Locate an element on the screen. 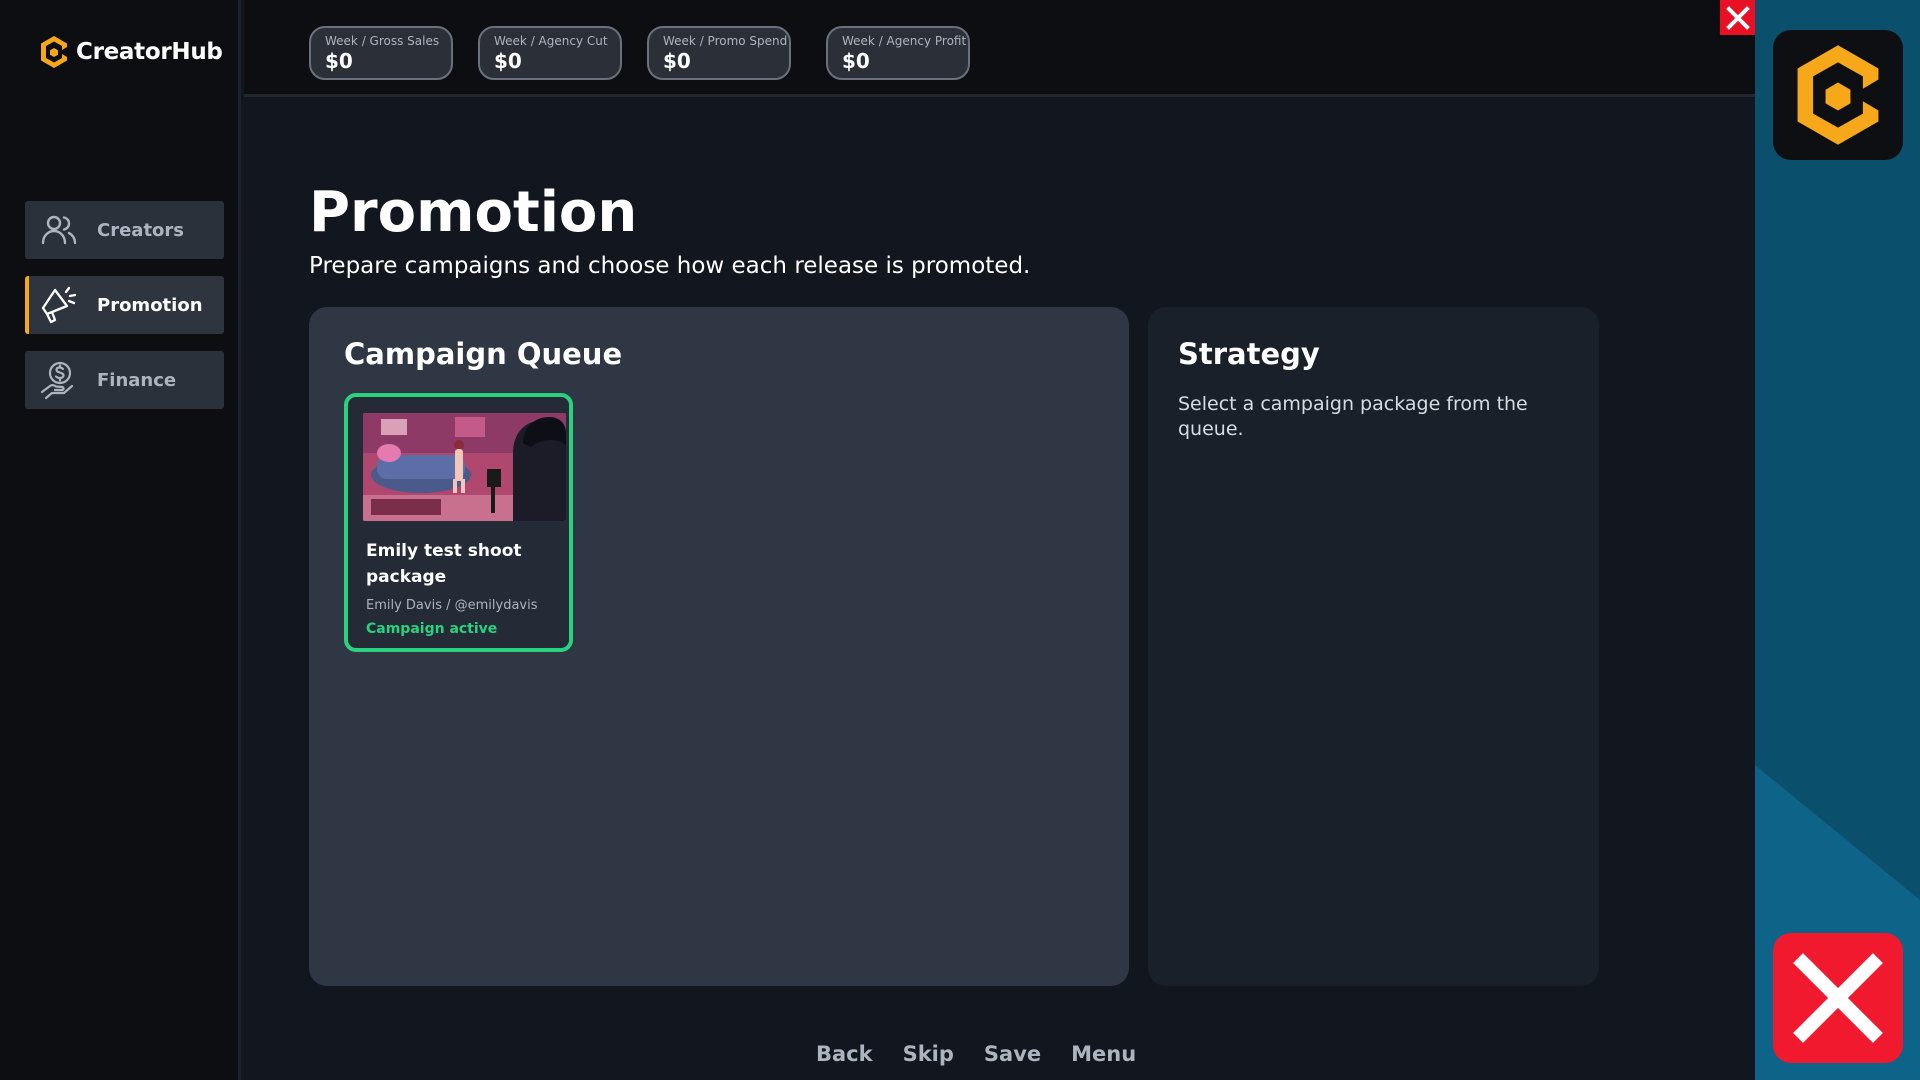  save-button: Save is located at coordinates (1012, 1054).